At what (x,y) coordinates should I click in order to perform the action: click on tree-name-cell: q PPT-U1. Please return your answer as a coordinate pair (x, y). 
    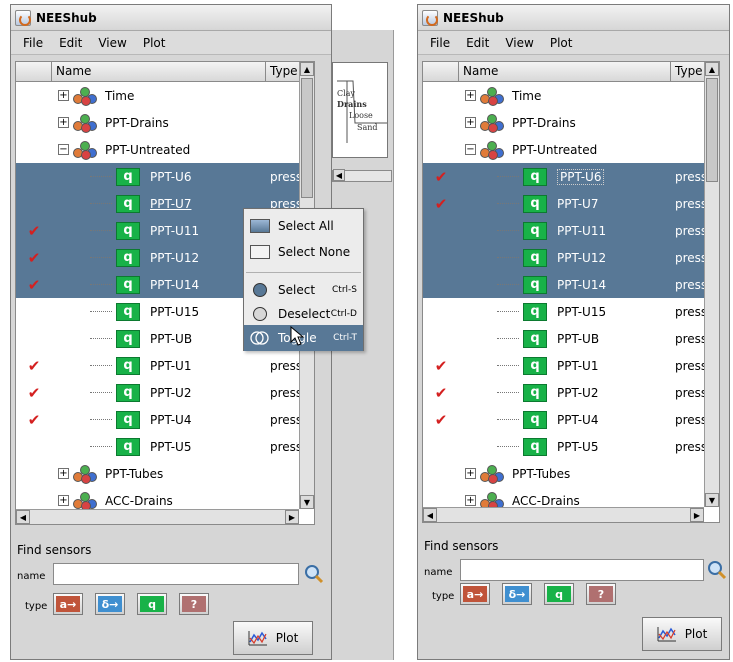
    Looking at the image, I should click on (565, 365).